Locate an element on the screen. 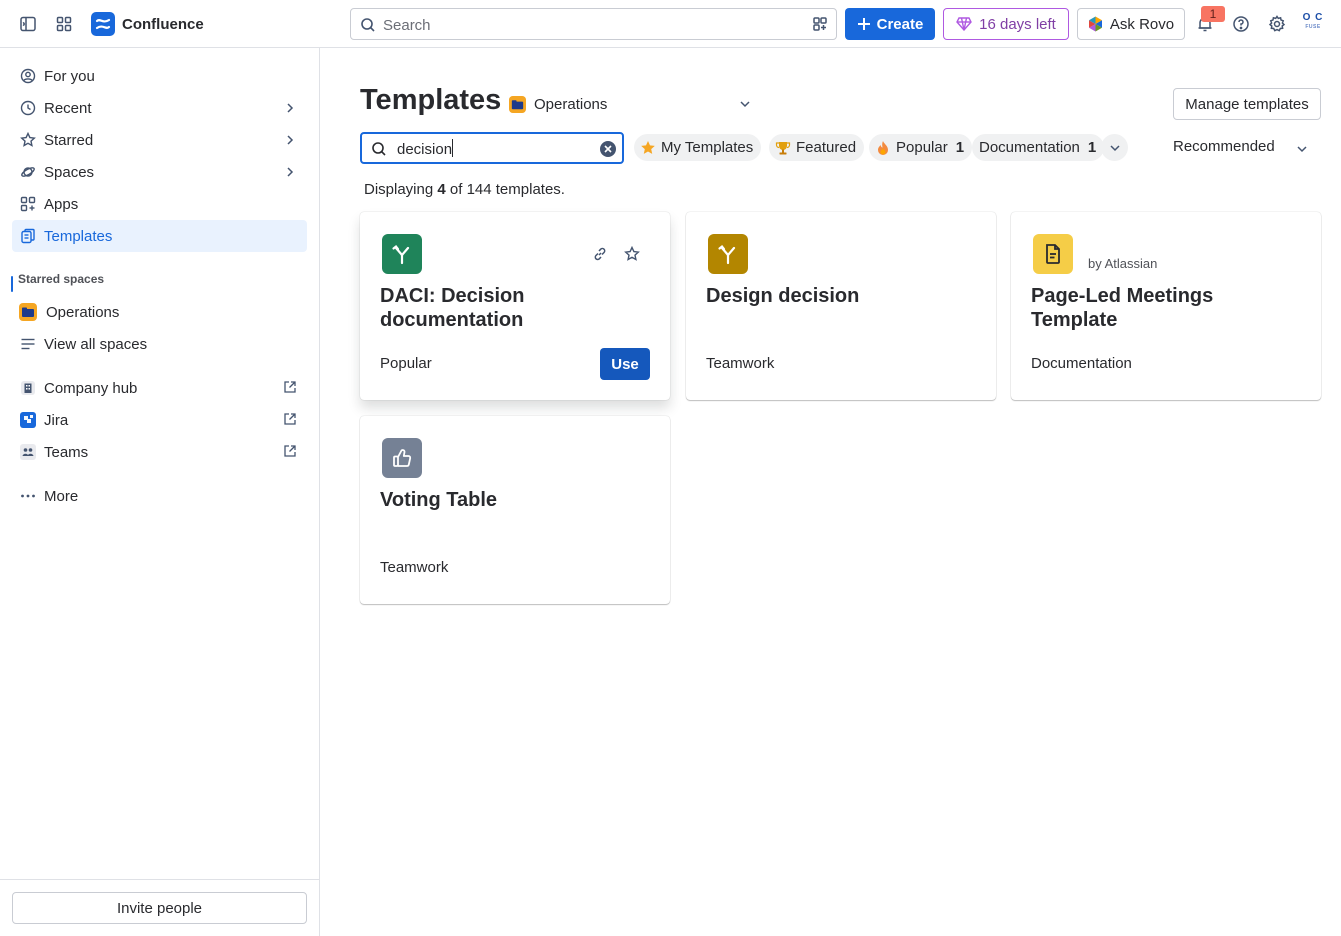 The width and height of the screenshot is (1341, 936). template-card-voting-table: Voting Table Teamwork is located at coordinates (515, 510).